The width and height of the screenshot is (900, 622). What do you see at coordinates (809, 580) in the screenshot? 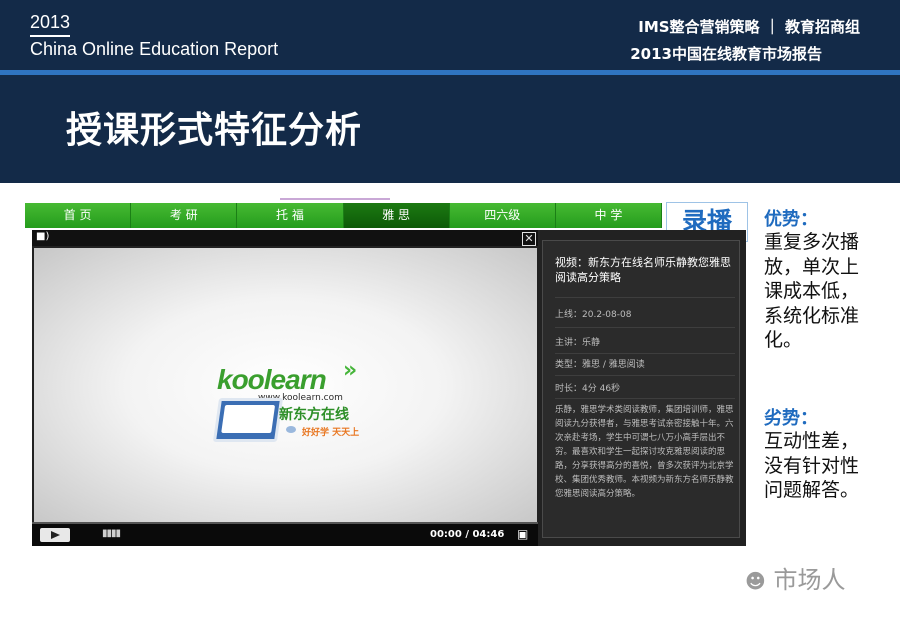
I see `watermark-text: 市场人` at bounding box center [809, 580].